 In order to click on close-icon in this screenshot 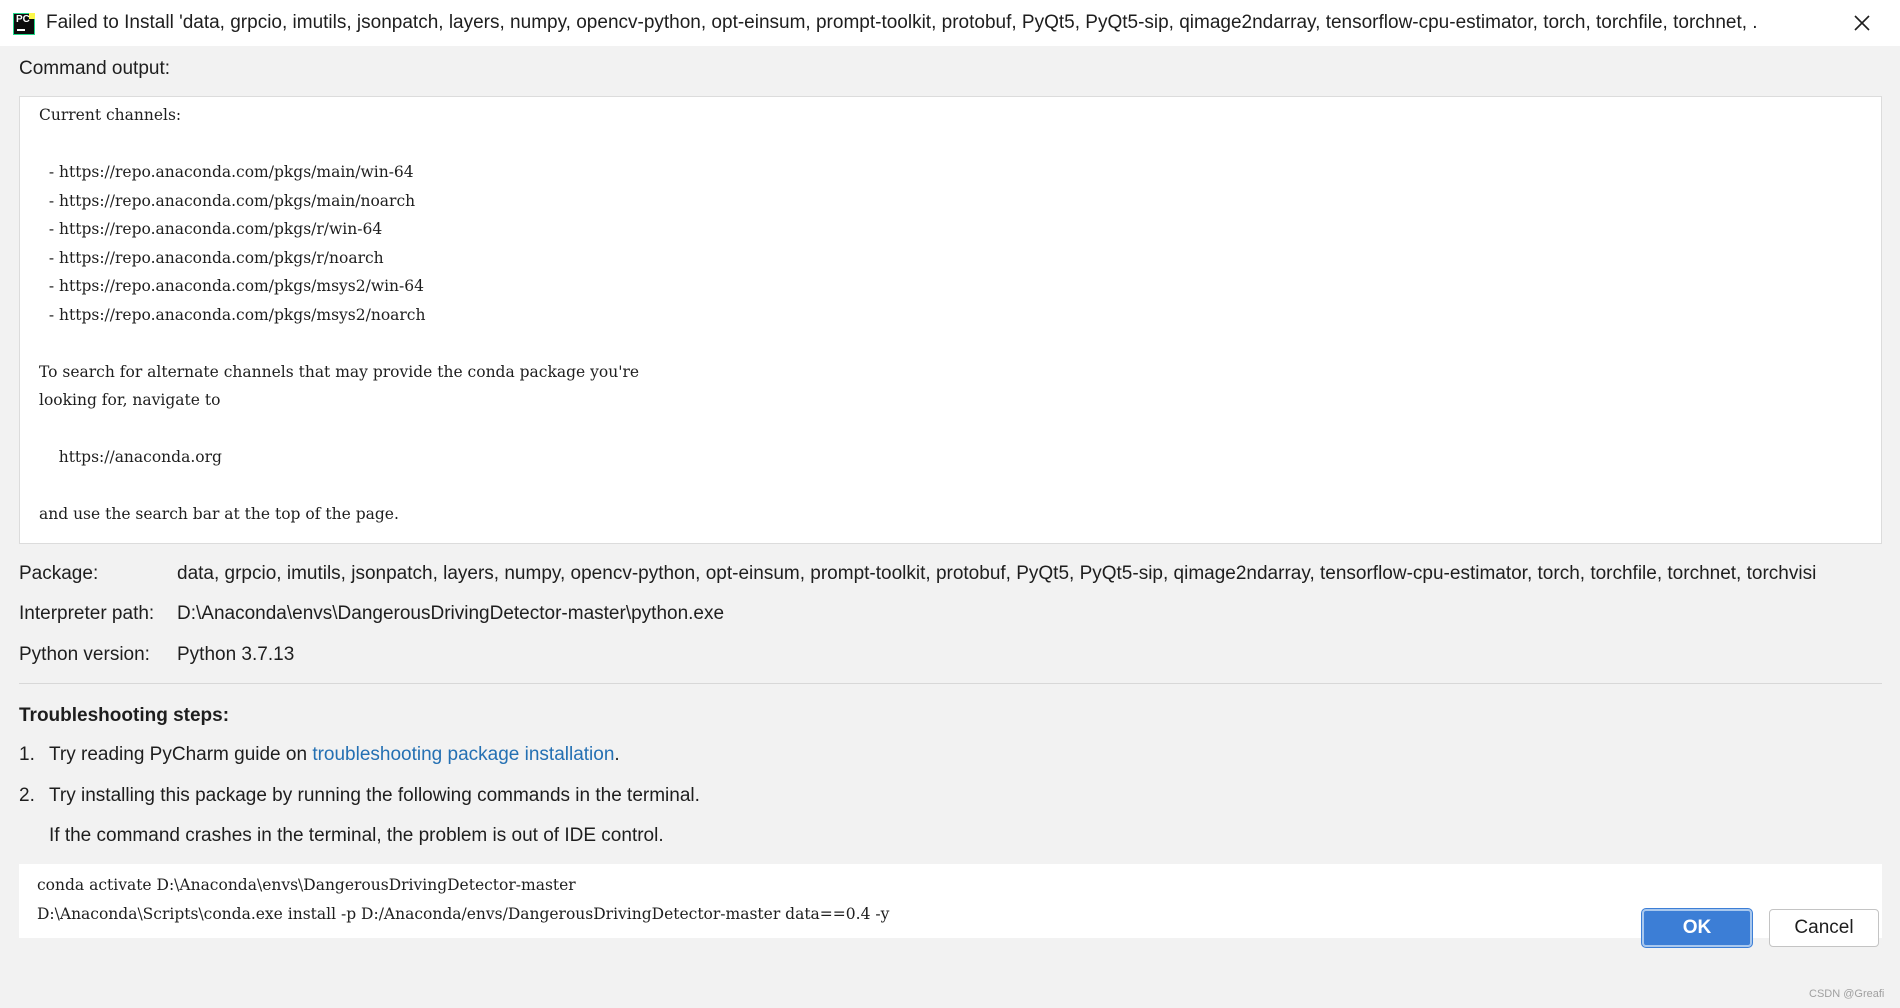, I will do `click(1862, 23)`.